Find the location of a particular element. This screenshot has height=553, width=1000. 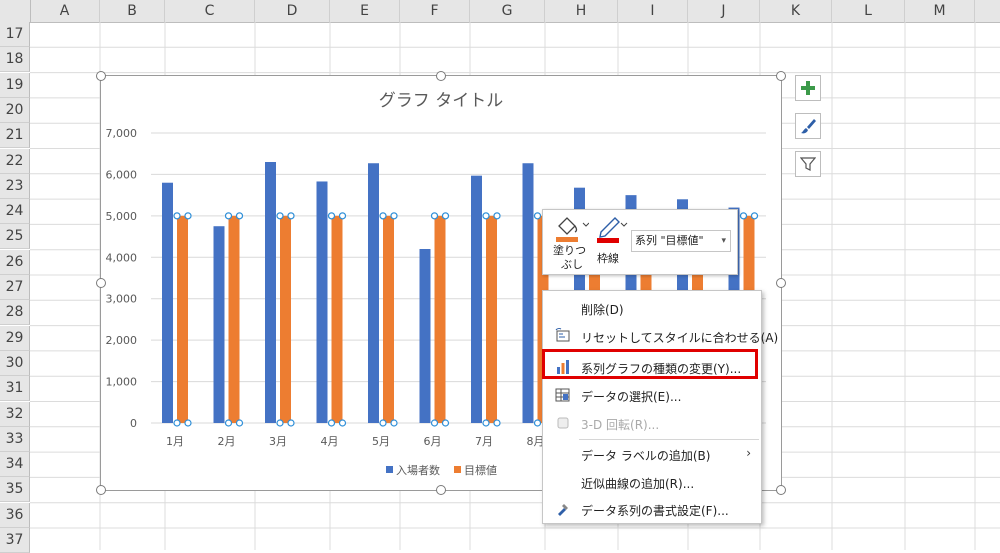

row-header-27: 27 is located at coordinates (15, 287).